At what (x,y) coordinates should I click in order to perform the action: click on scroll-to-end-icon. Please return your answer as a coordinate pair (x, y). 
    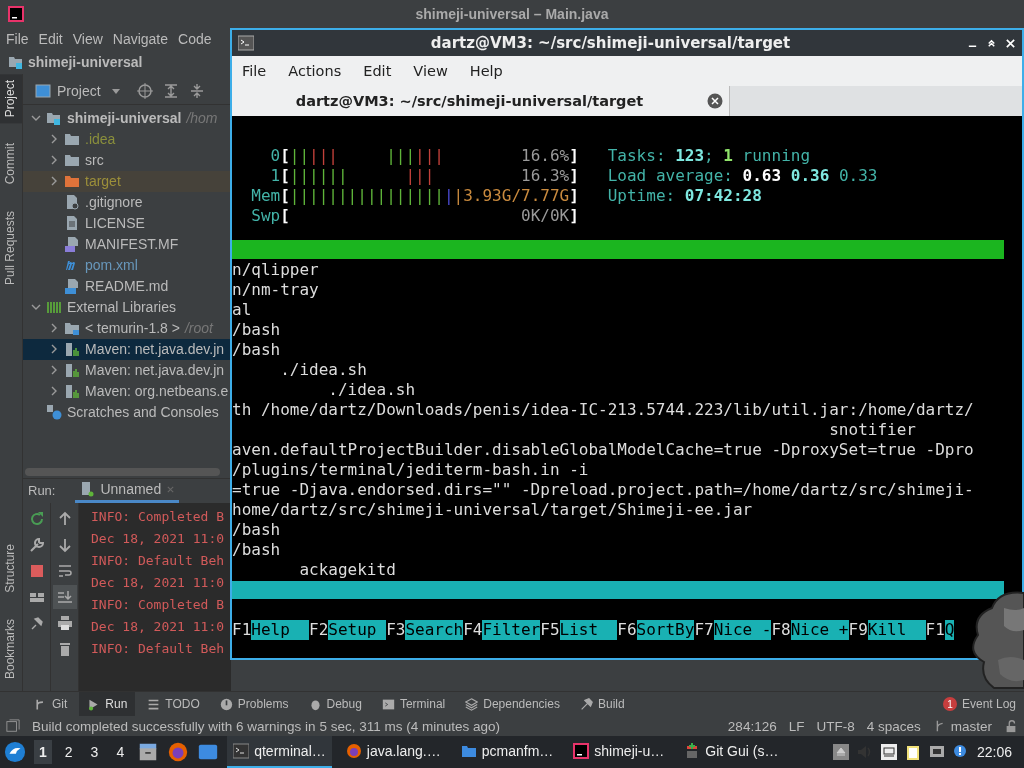
    Looking at the image, I should click on (64, 596).